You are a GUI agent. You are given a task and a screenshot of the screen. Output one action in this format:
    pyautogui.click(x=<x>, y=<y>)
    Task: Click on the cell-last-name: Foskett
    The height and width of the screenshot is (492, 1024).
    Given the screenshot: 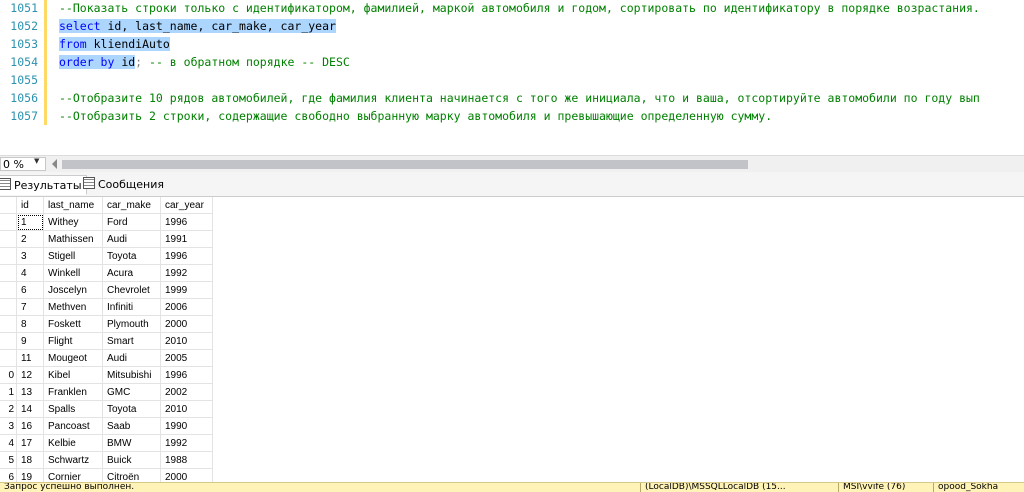 What is the action you would take?
    pyautogui.click(x=73, y=324)
    